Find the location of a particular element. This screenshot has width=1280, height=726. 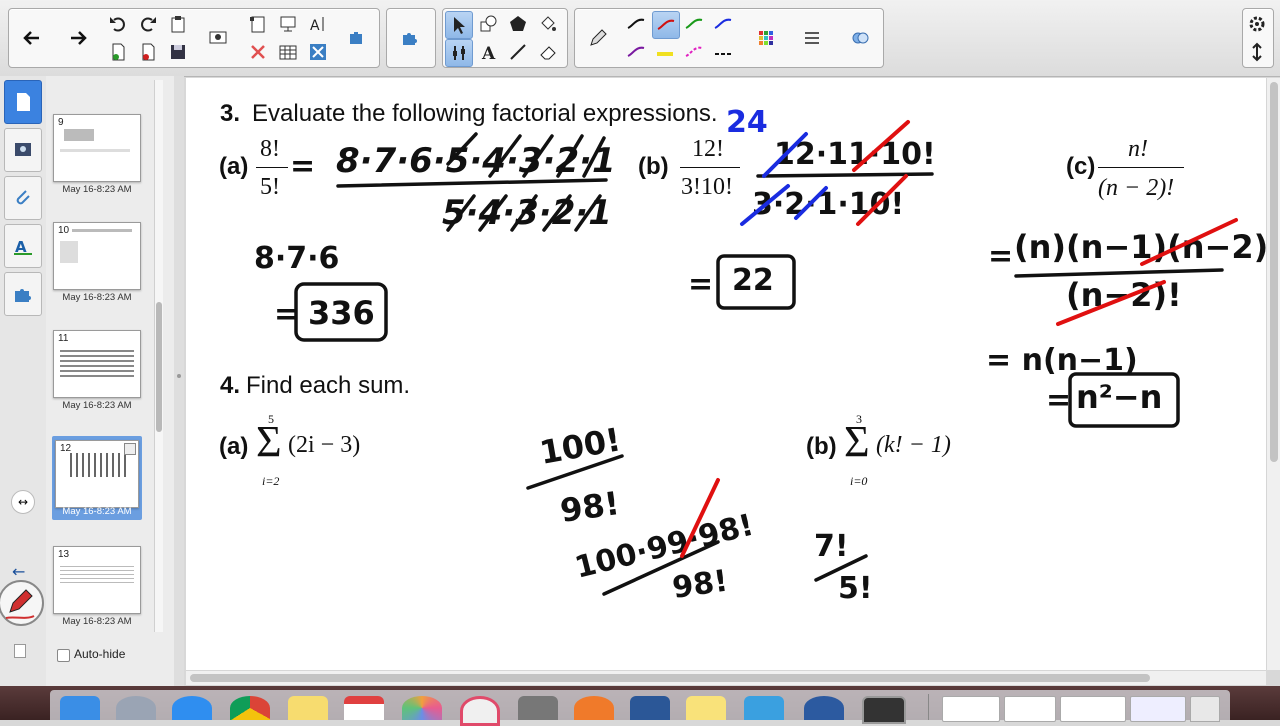

pen-style-red is located at coordinates (666, 25).